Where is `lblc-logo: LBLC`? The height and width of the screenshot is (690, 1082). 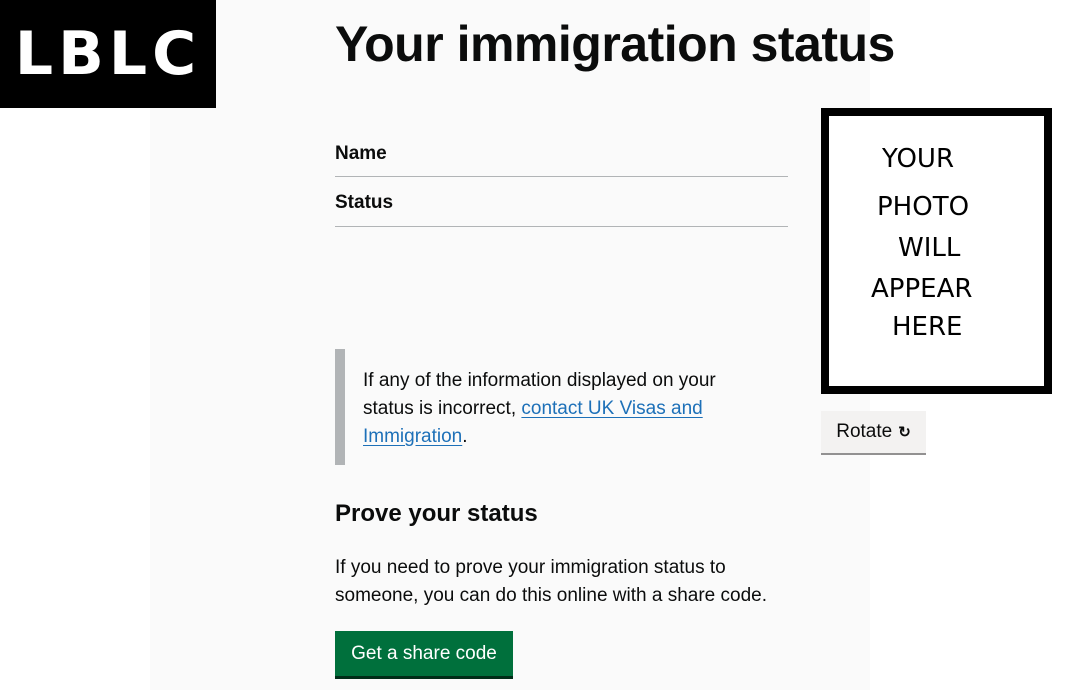
lblc-logo: LBLC is located at coordinates (108, 54).